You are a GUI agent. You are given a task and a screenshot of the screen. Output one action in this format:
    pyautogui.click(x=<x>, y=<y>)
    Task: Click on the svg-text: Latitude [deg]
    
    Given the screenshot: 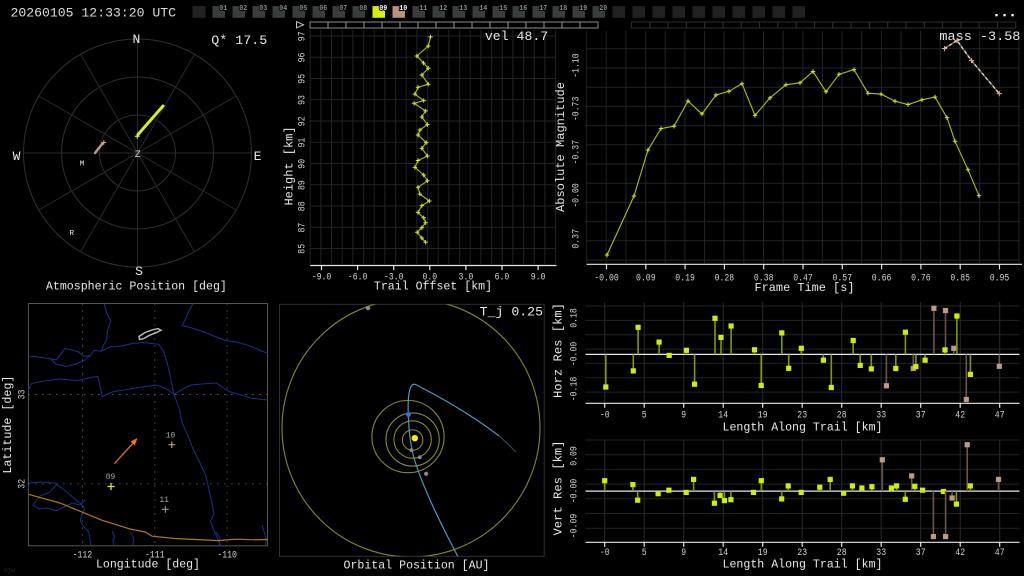 What is the action you would take?
    pyautogui.click(x=8, y=425)
    